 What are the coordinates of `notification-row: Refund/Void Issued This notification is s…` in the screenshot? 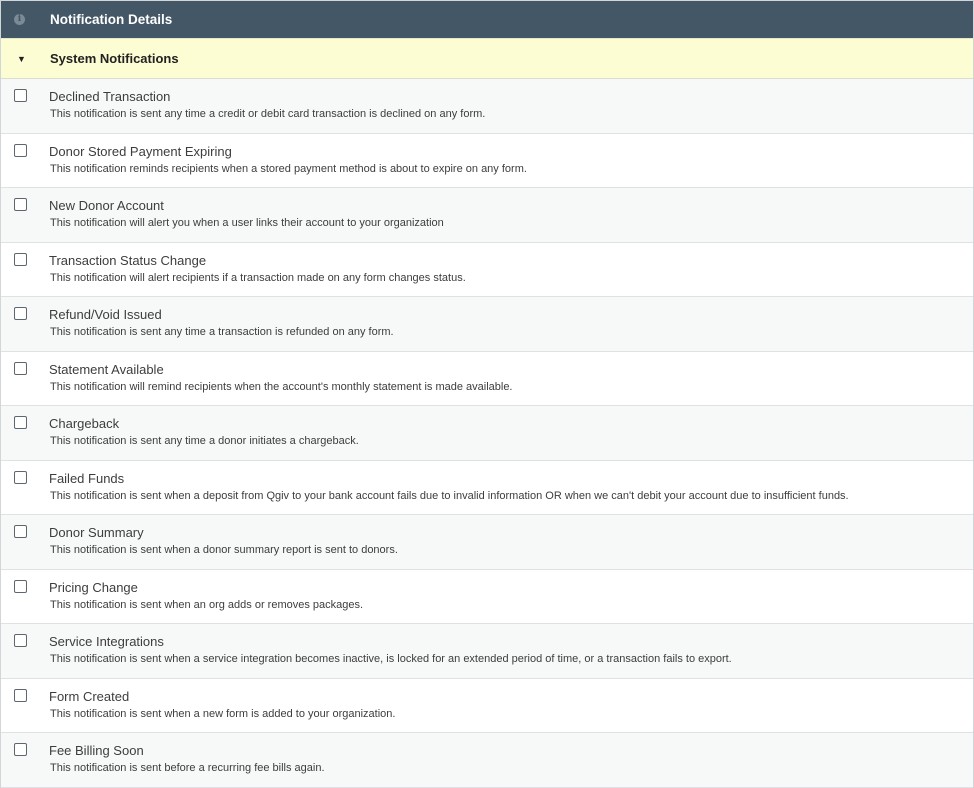 It's located at (487, 324).